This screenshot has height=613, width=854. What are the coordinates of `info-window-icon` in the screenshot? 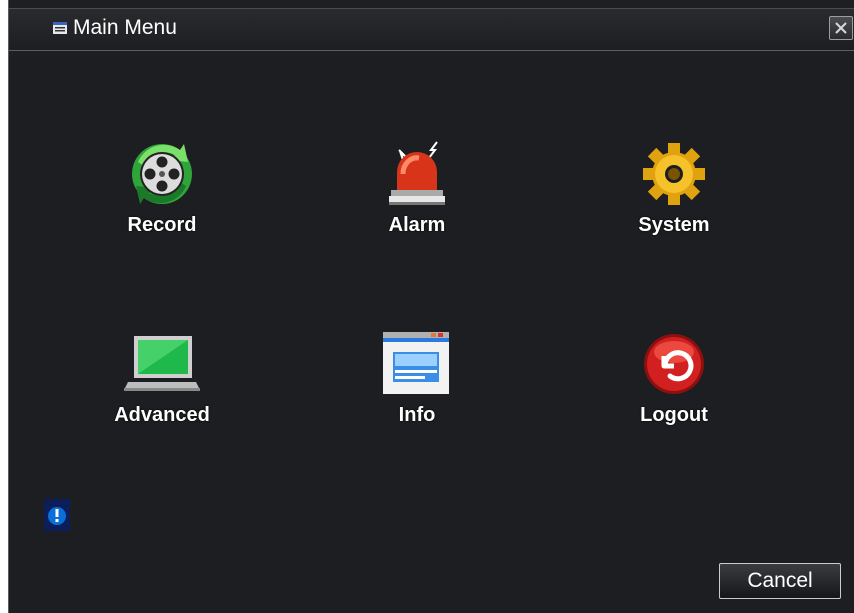 It's located at (416, 363).